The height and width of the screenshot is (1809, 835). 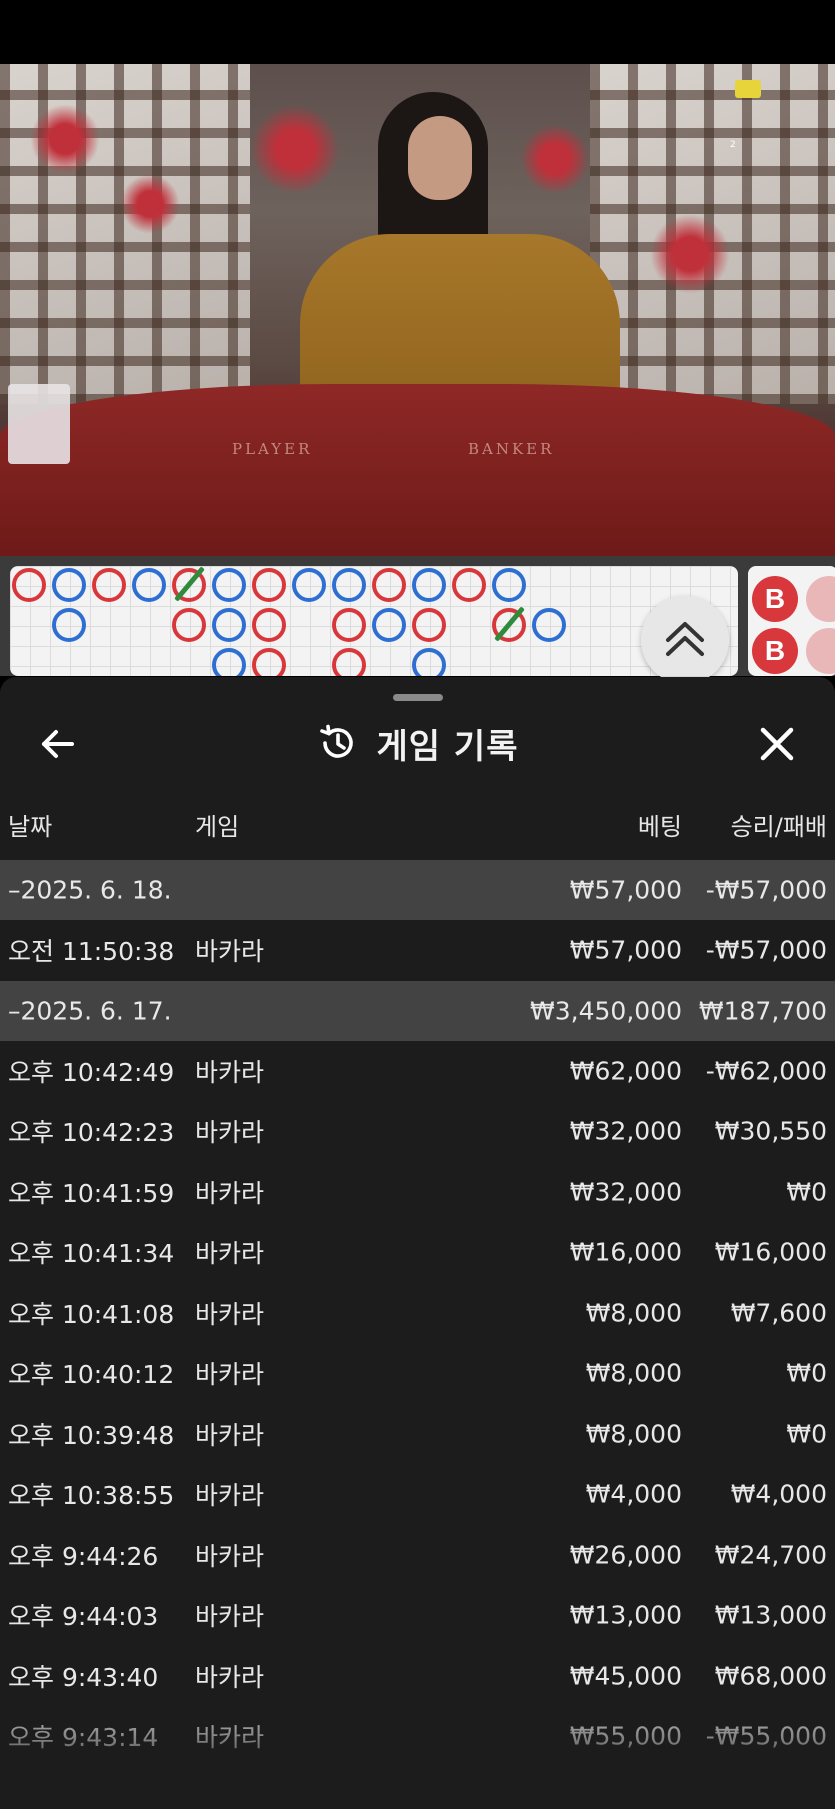 I want to click on row-bet: ₩45,000, so click(x=625, y=1676).